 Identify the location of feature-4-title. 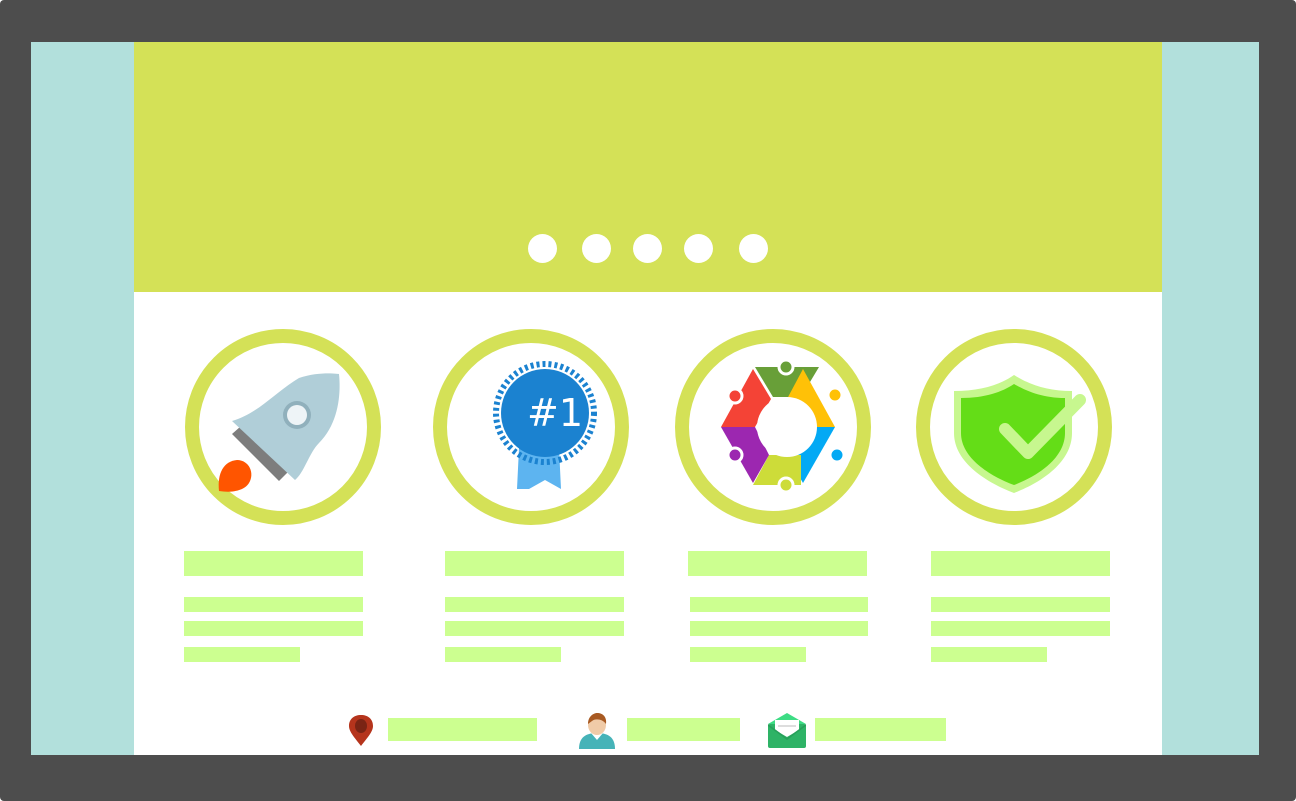
(1020, 563).